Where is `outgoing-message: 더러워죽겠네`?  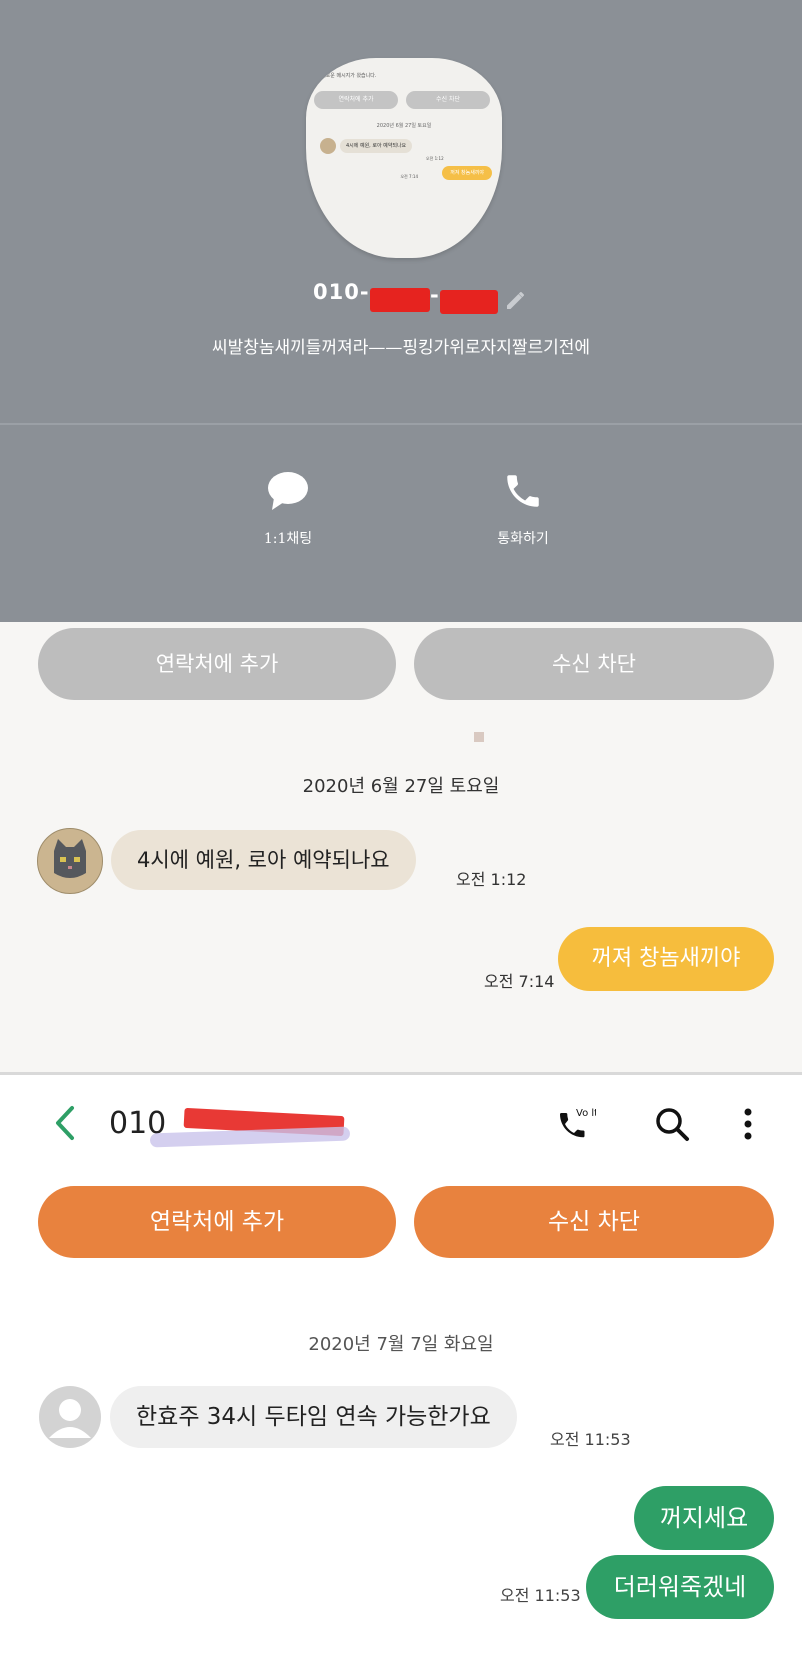 outgoing-message: 더러워죽겠네 is located at coordinates (680, 1587).